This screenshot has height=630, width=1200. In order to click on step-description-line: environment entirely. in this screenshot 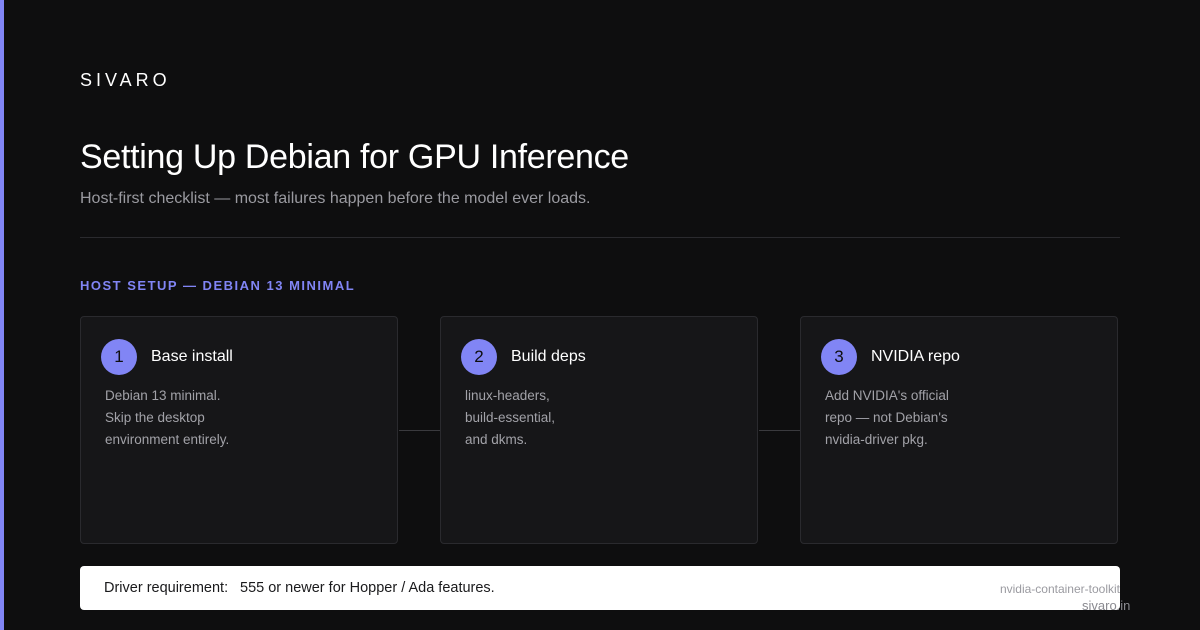, I will do `click(167, 439)`.